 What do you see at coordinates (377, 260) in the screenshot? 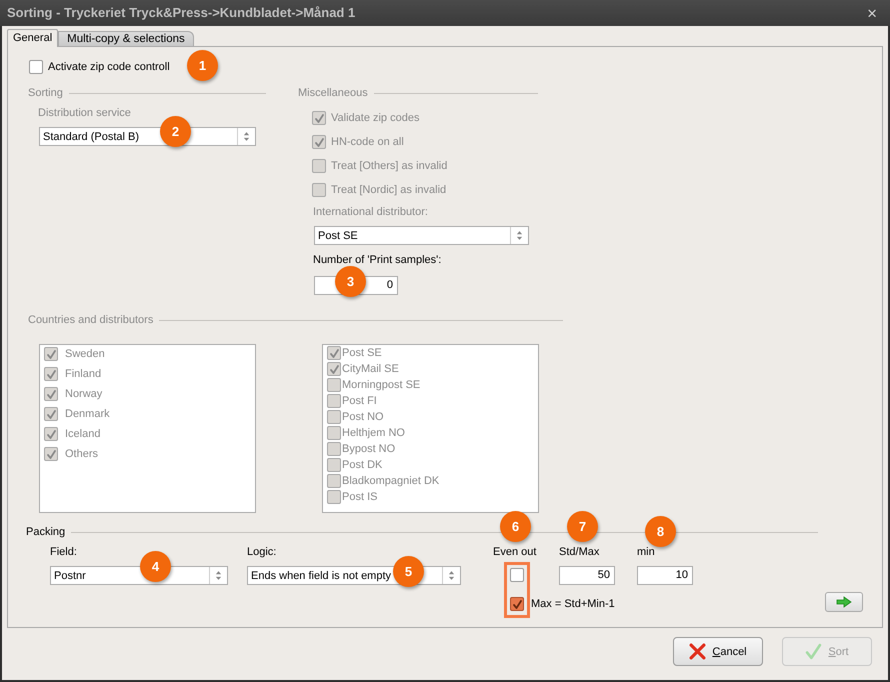
I see `field-label: Number of 'Print samples':` at bounding box center [377, 260].